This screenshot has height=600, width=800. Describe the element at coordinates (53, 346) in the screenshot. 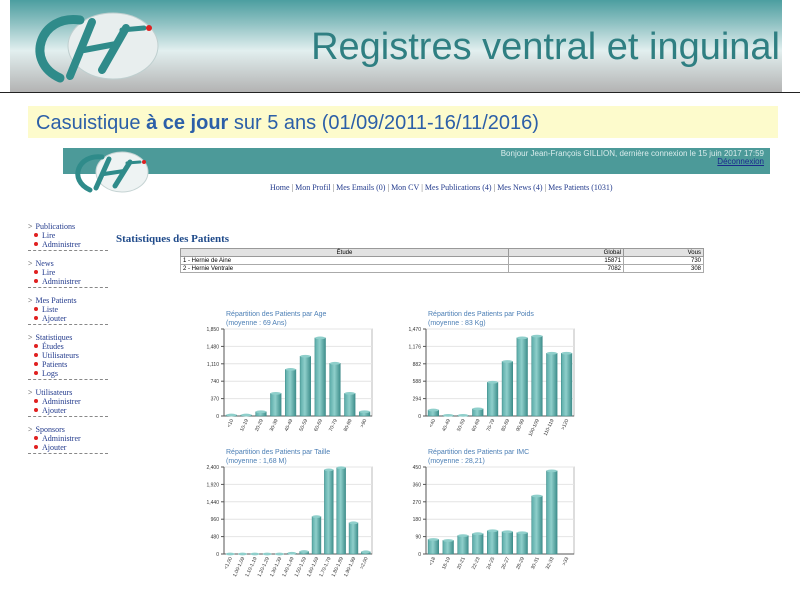

I see `sidebar-item-label: Études` at that location.